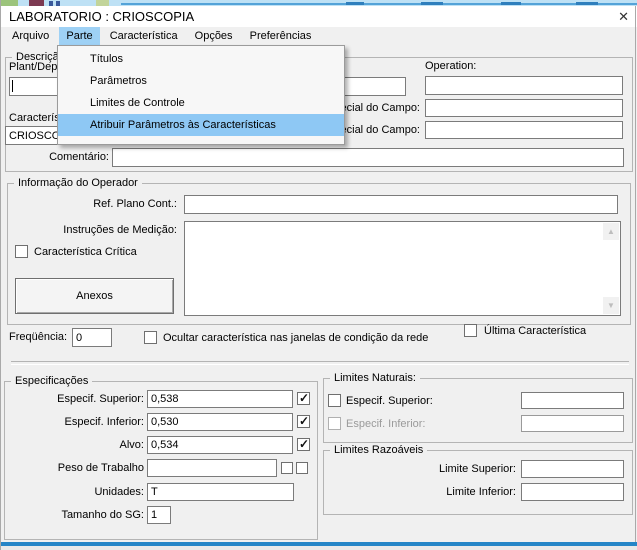 Image resolution: width=637 pixels, height=550 pixels. What do you see at coordinates (92, 337) in the screenshot?
I see `frequencia-input` at bounding box center [92, 337].